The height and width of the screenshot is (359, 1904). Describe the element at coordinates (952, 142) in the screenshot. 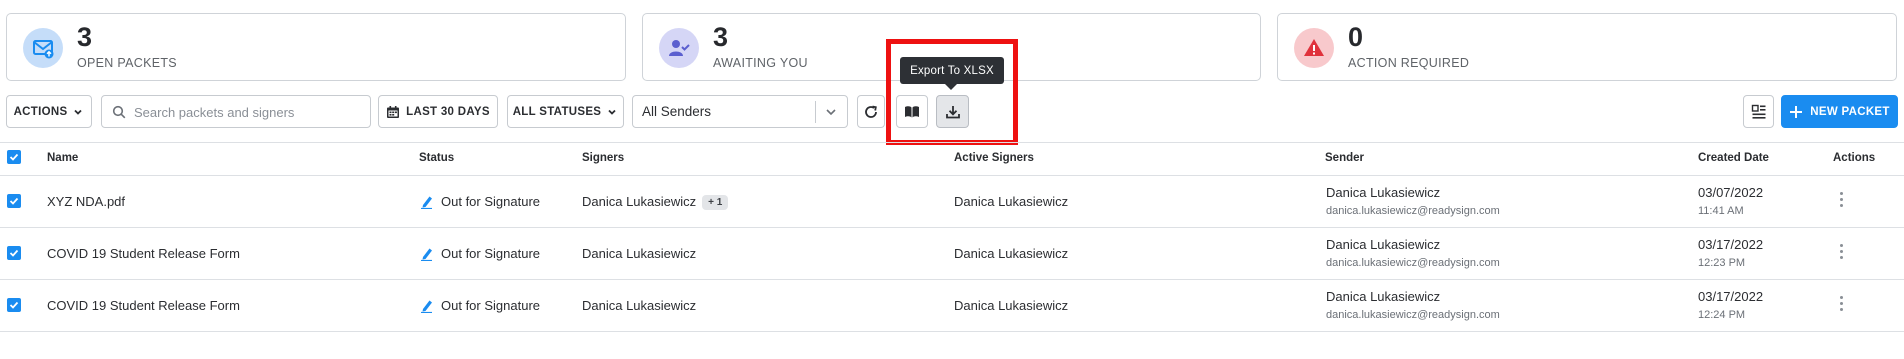

I see `table-top-divider` at that location.